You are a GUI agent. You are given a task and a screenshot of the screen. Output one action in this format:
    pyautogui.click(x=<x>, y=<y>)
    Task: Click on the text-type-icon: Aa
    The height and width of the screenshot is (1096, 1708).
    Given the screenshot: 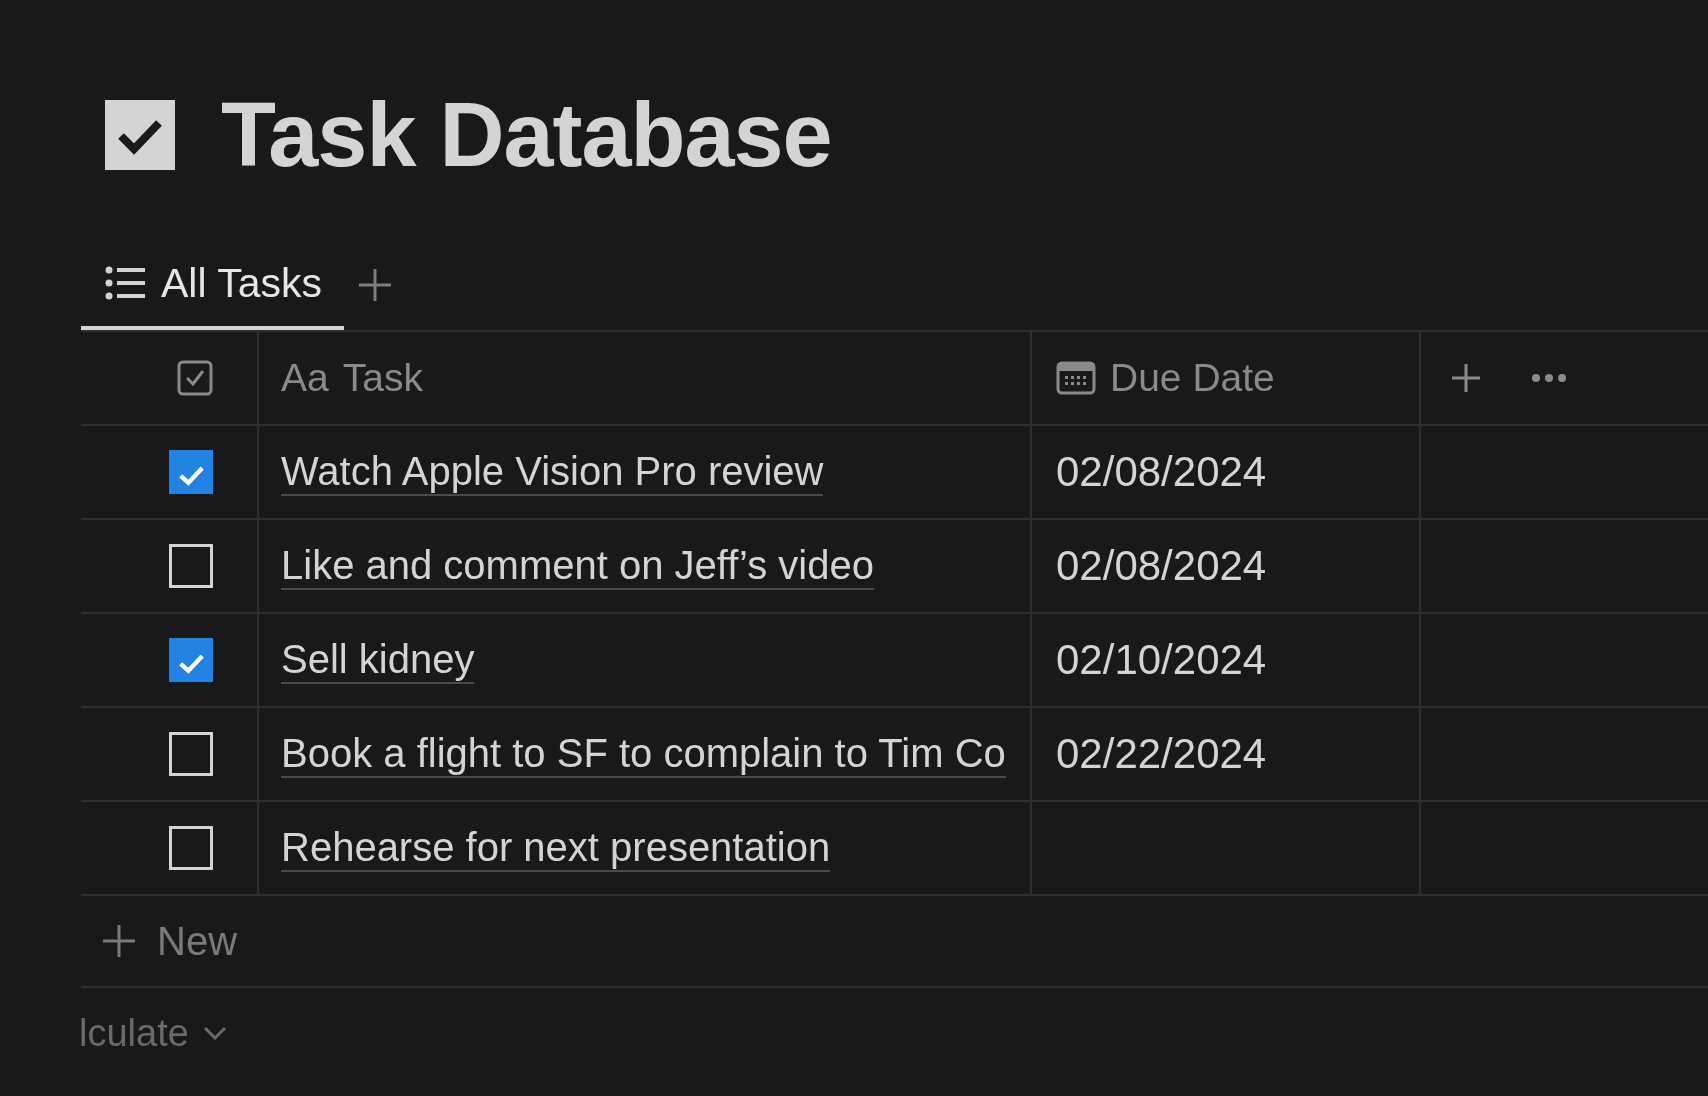 What is the action you would take?
    pyautogui.click(x=305, y=378)
    